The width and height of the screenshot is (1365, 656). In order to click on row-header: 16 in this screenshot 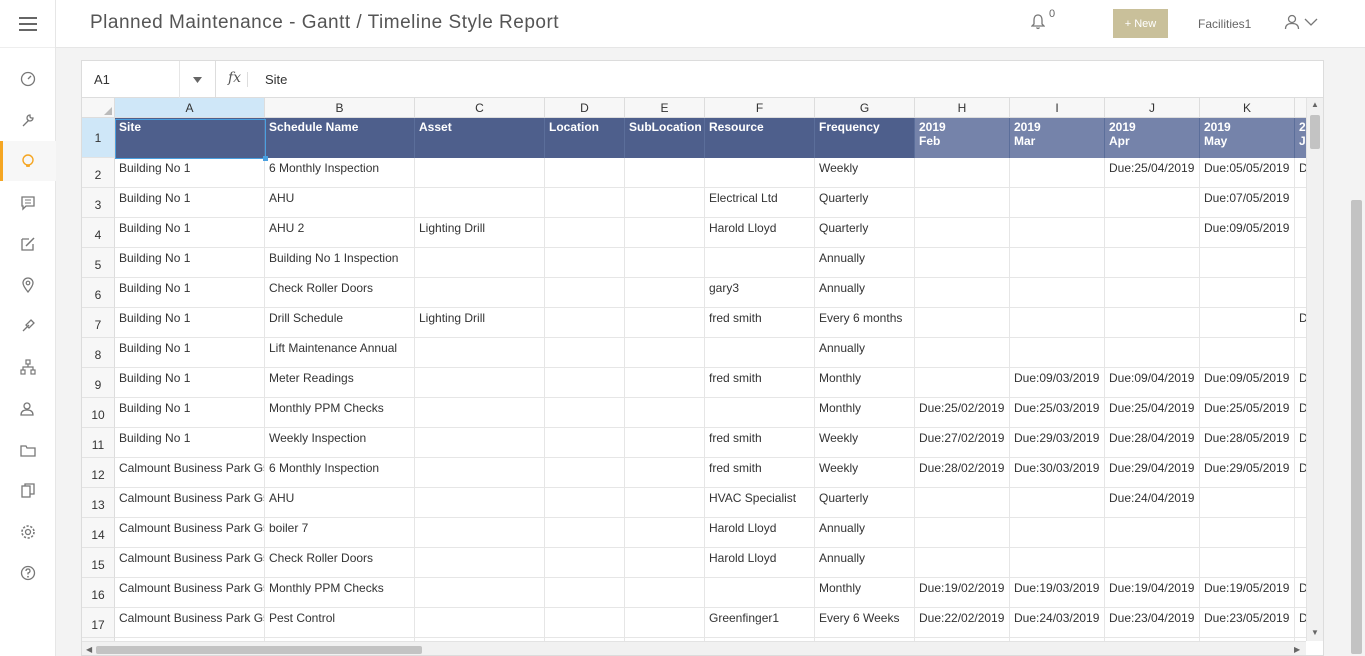, I will do `click(98, 593)`.